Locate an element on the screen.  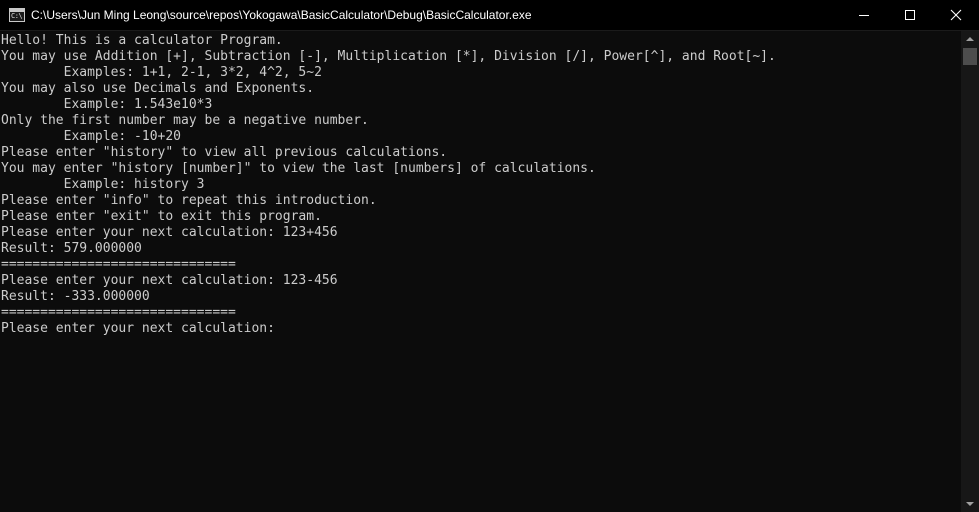
console-prompt-line: Please enter your next calculation: is located at coordinates (138, 328).